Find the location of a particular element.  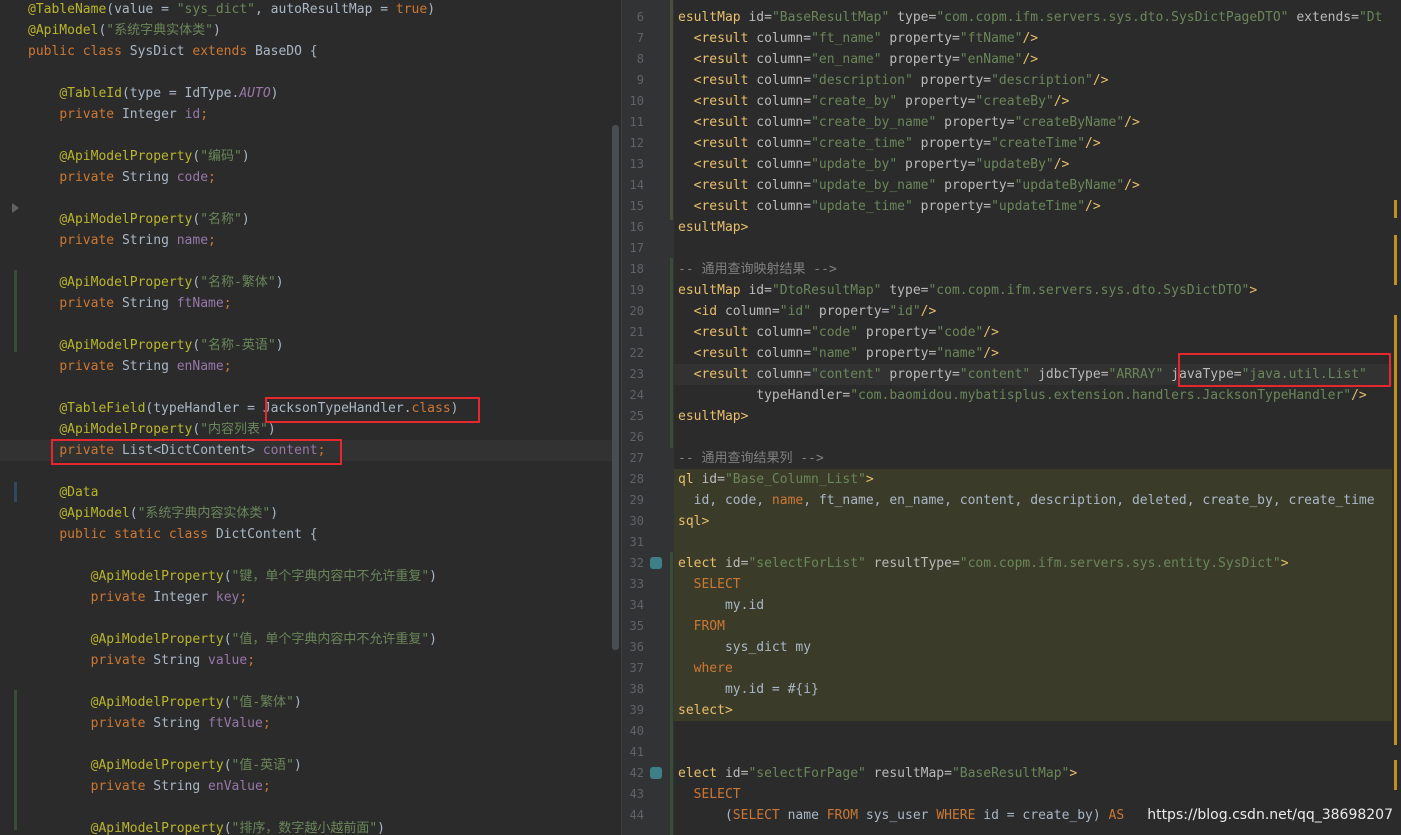

code-line: @TableId(type = IdType.AUTO) is located at coordinates (153, 93).